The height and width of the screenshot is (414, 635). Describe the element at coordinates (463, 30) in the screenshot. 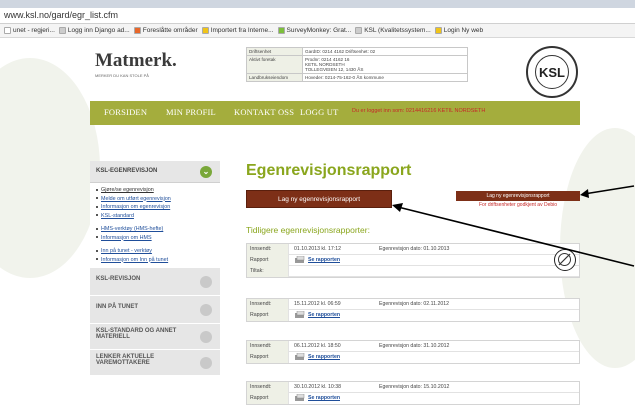

I see `bookmark-label: Login Ny web` at that location.